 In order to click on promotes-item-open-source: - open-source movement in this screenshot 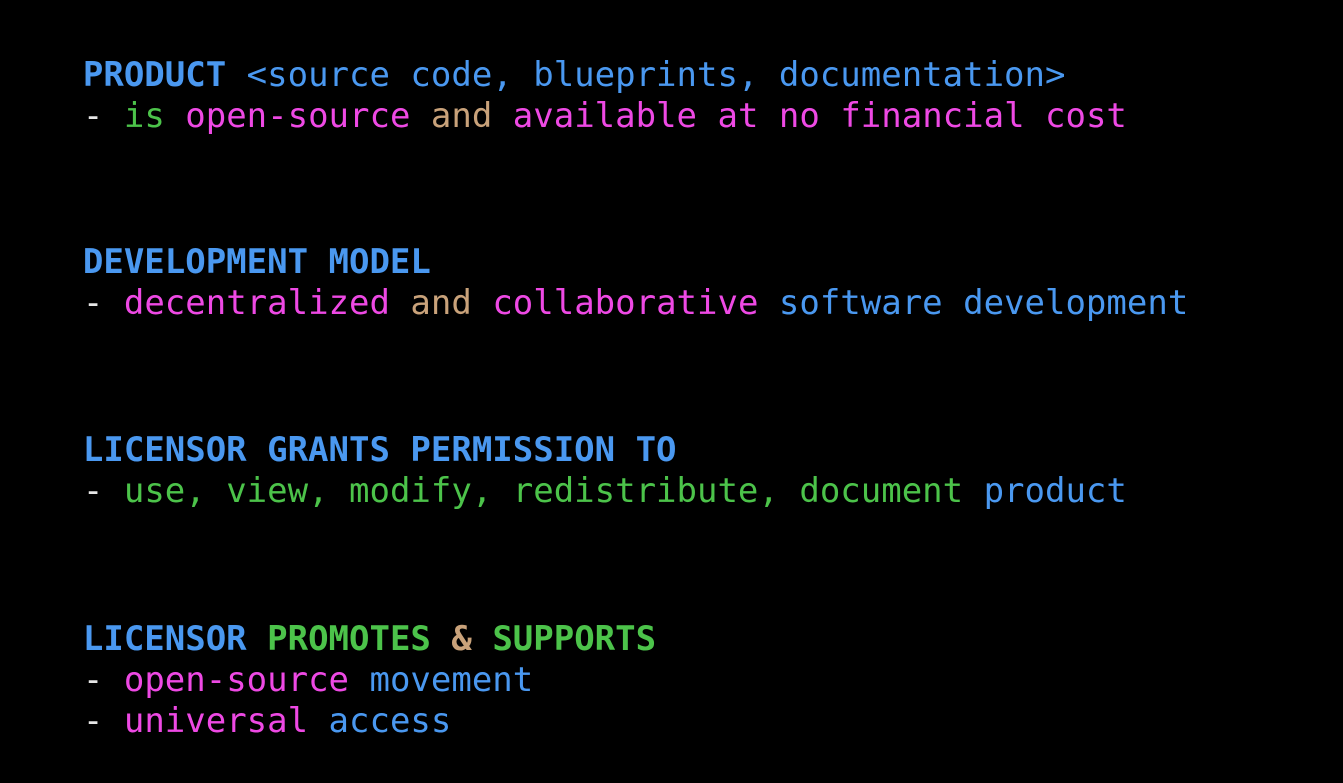, I will do `click(267, 659)`.